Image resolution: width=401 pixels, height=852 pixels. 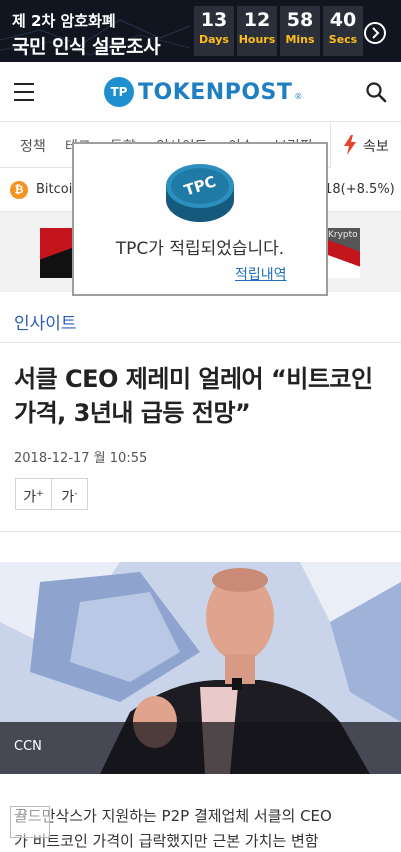 I want to click on font-increase-label: 가, so click(x=30, y=497).